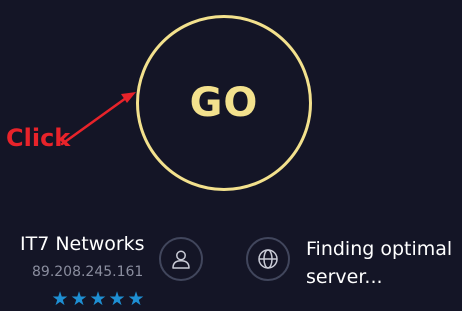  What do you see at coordinates (98, 119) in the screenshot?
I see `arrow-icon` at bounding box center [98, 119].